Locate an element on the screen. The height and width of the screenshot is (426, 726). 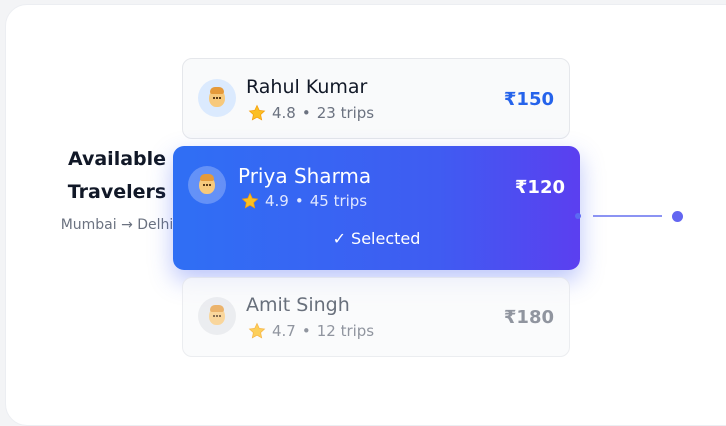
traveler-rating: 4.7 is located at coordinates (284, 331).